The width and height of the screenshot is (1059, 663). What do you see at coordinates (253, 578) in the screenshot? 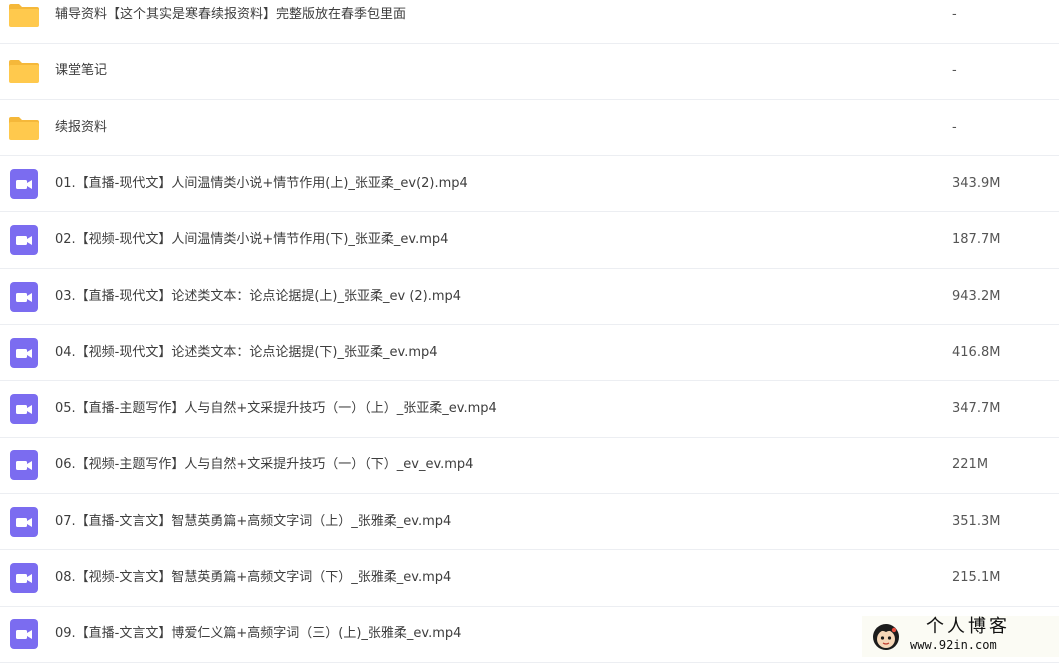
I see `file-name: 08.【视频-文言文】智慧英勇篇+高频文字词（下）_张雅柔_ev.mp4` at bounding box center [253, 578].